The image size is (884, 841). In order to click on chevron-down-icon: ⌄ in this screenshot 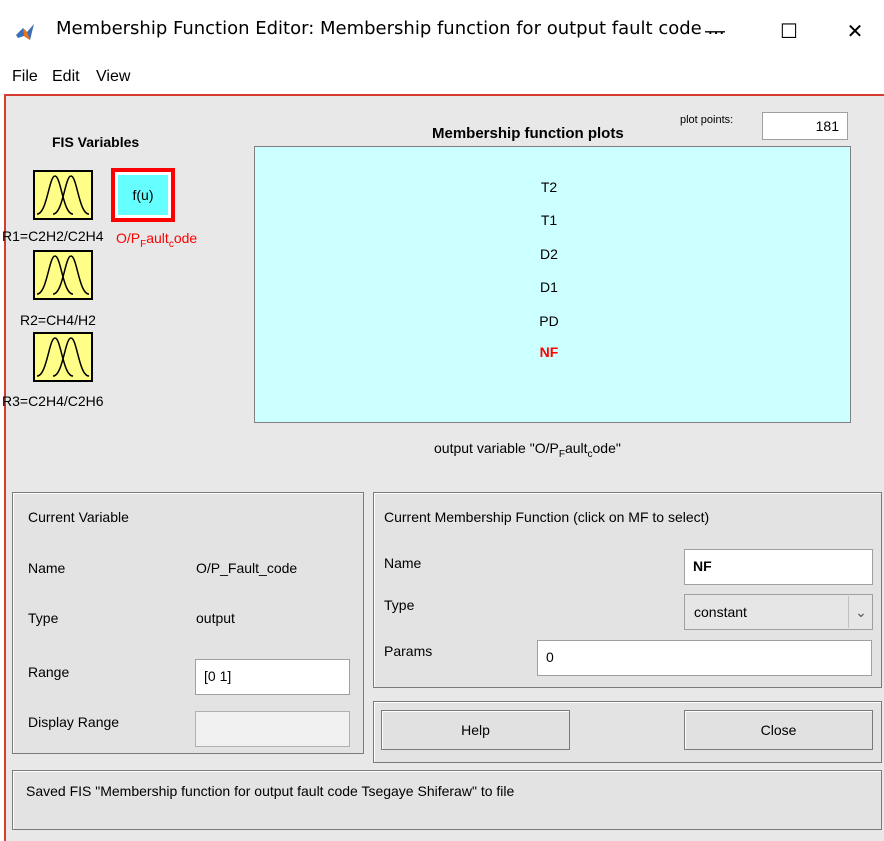, I will do `click(860, 612)`.